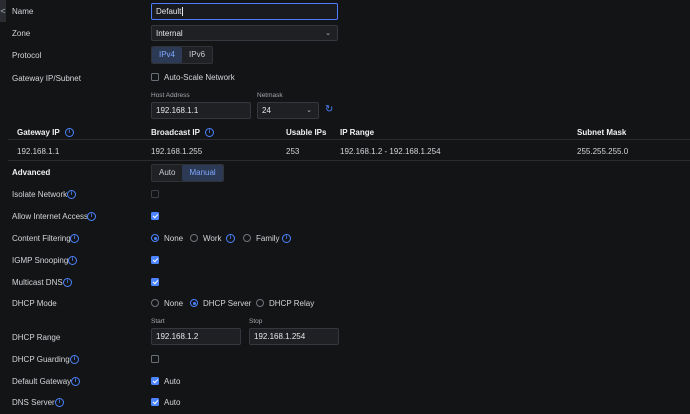 This screenshot has height=414, width=690. Describe the element at coordinates (155, 381) in the screenshot. I see `default-gateway-auto-checkbox` at that location.